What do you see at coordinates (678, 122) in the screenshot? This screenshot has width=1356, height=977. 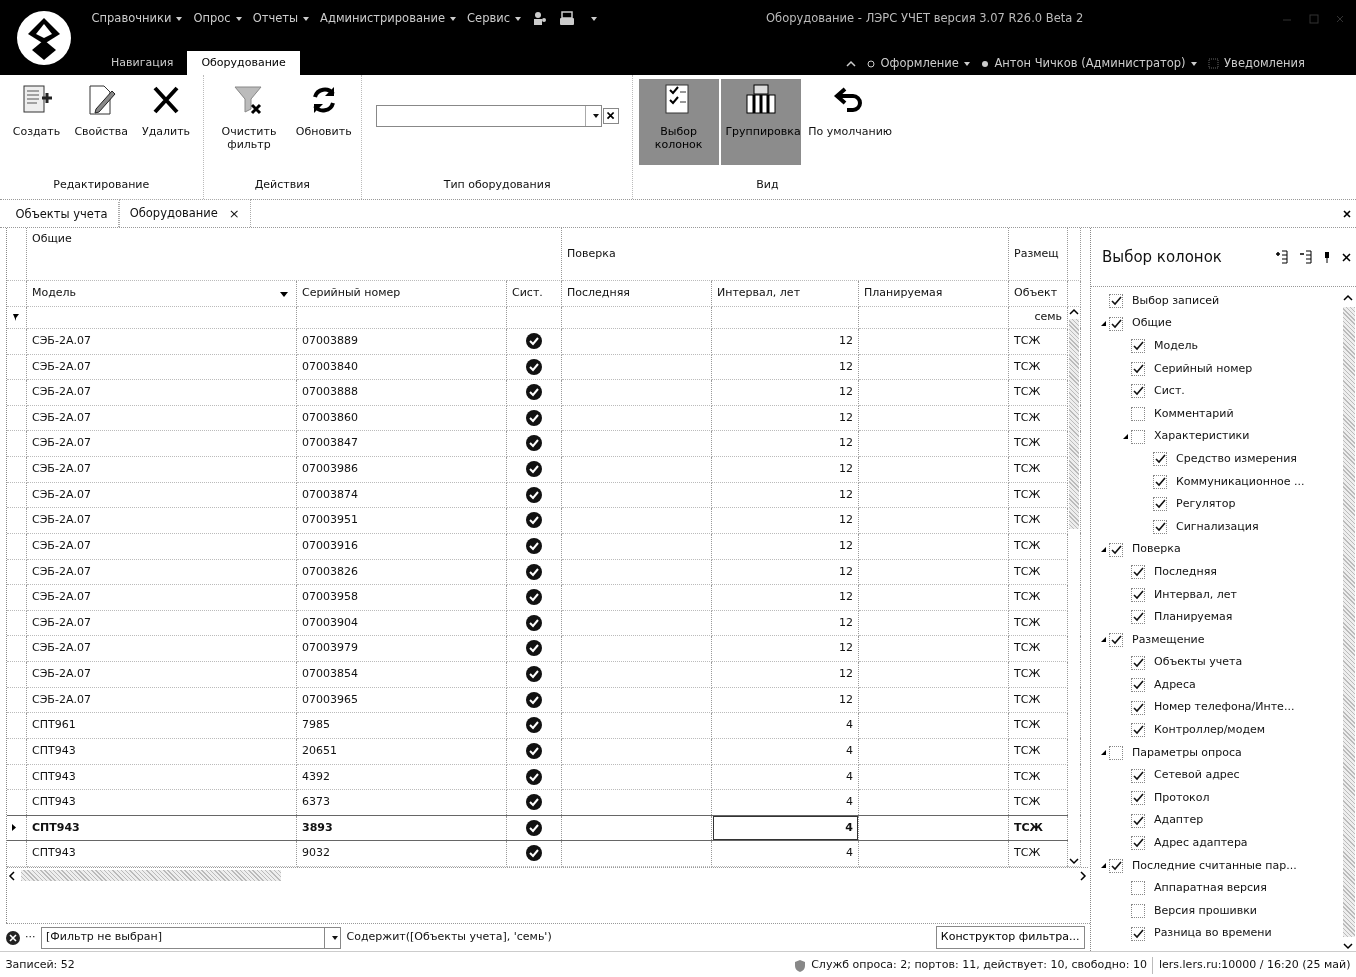 I see `ribbon-button: Выбор колонок` at bounding box center [678, 122].